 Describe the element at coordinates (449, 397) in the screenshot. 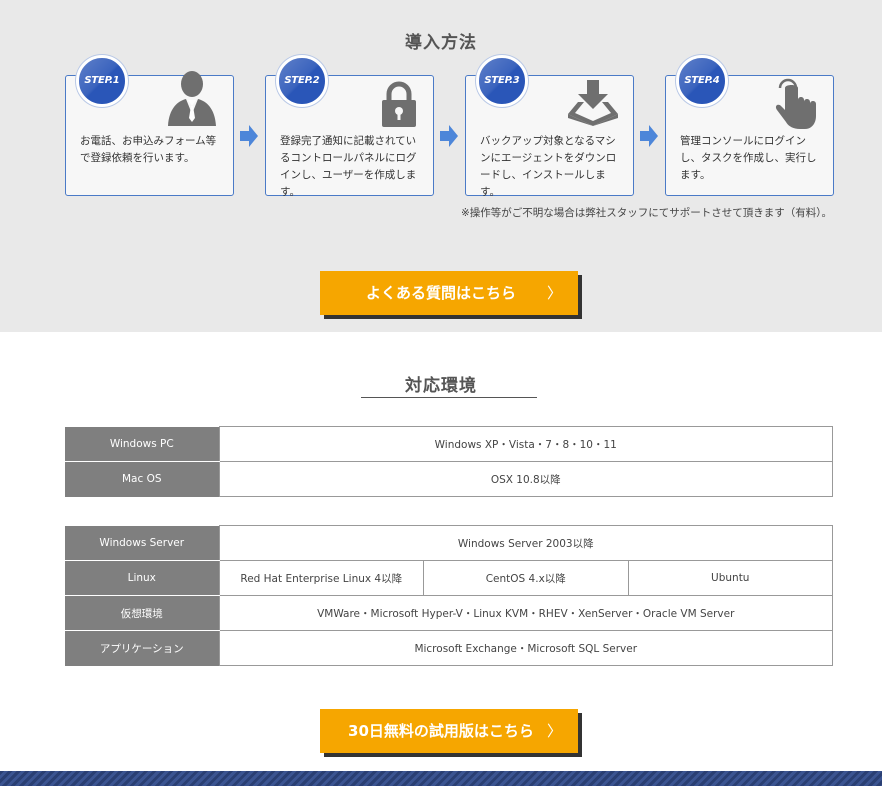

I see `title-underline` at that location.